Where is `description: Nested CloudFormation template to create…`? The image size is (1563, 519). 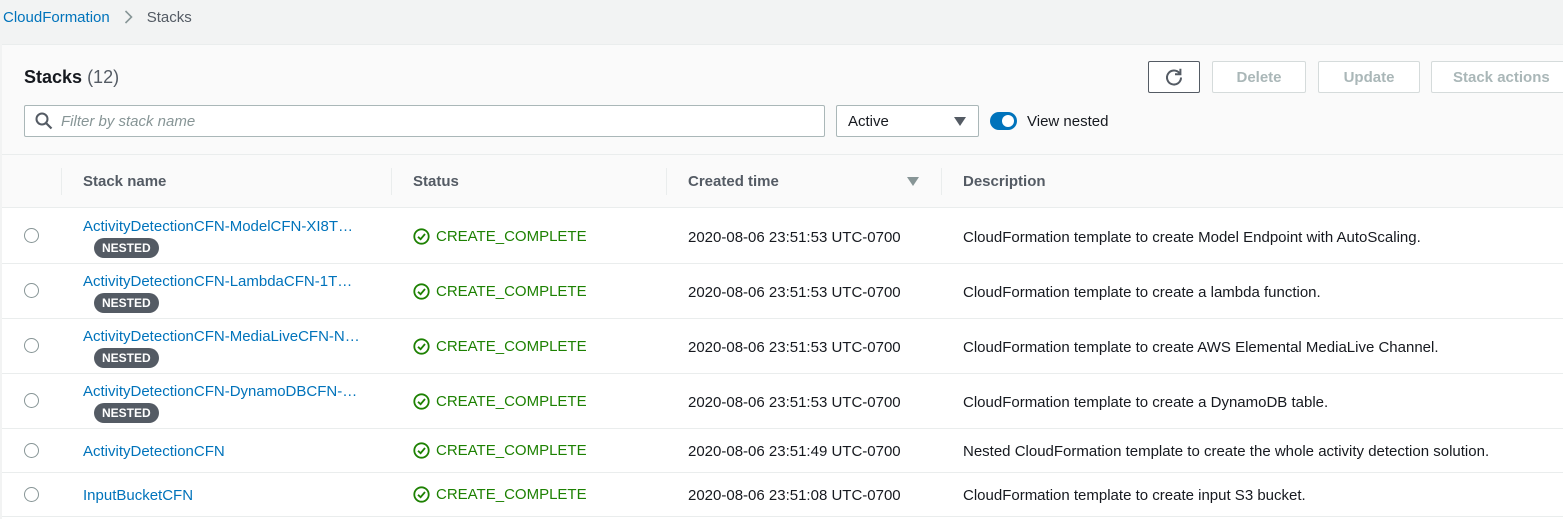 description: Nested CloudFormation template to create… is located at coordinates (1226, 451).